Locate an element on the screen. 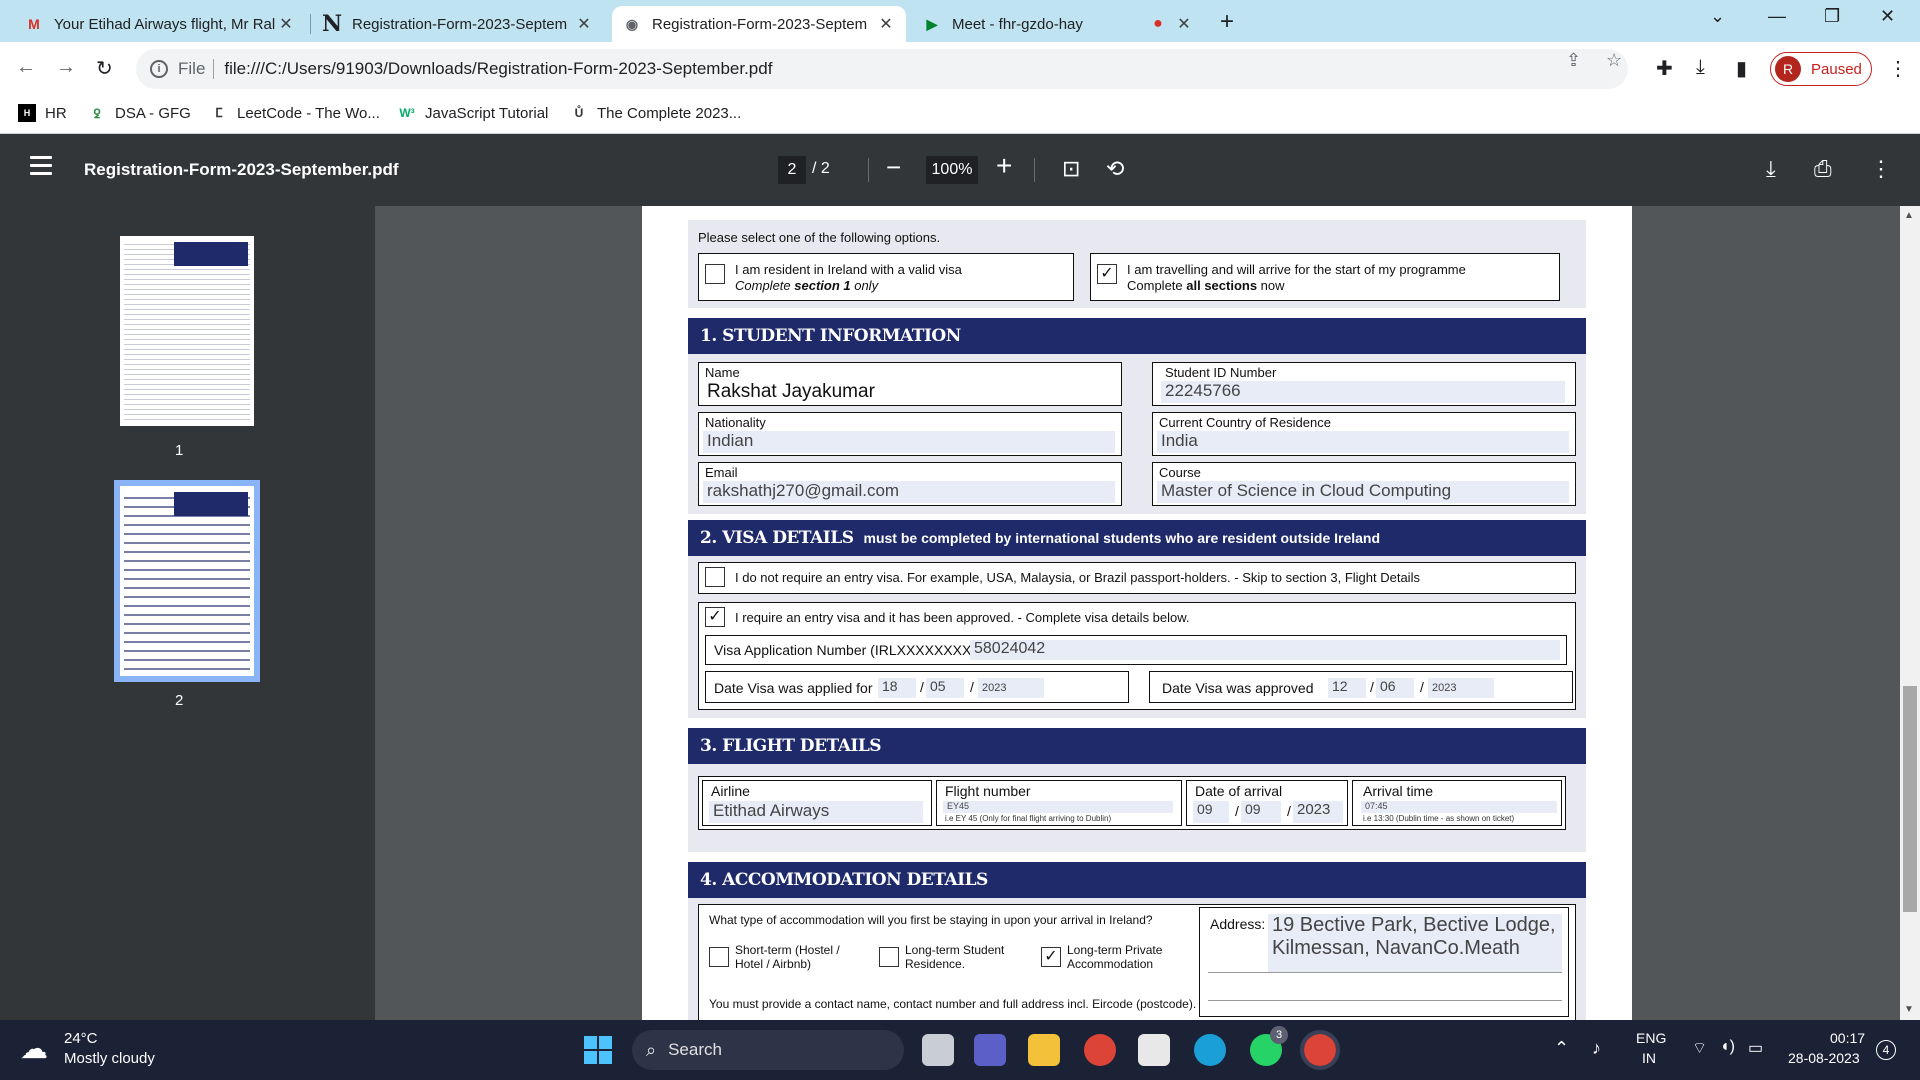  teams-icon is located at coordinates (990, 1050).